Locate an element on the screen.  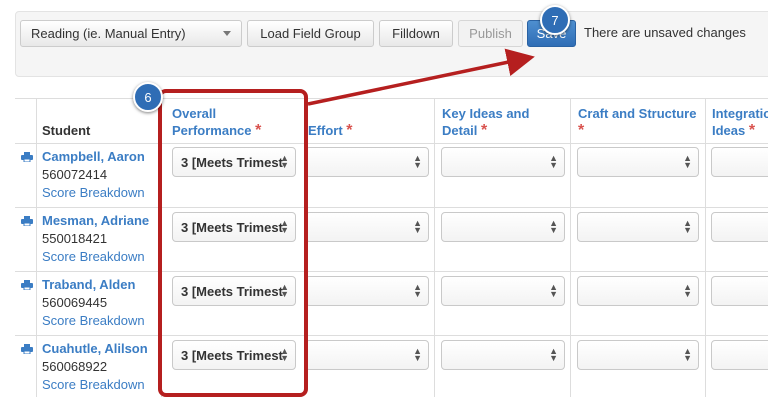
annotation-arrow is located at coordinates (421, 77).